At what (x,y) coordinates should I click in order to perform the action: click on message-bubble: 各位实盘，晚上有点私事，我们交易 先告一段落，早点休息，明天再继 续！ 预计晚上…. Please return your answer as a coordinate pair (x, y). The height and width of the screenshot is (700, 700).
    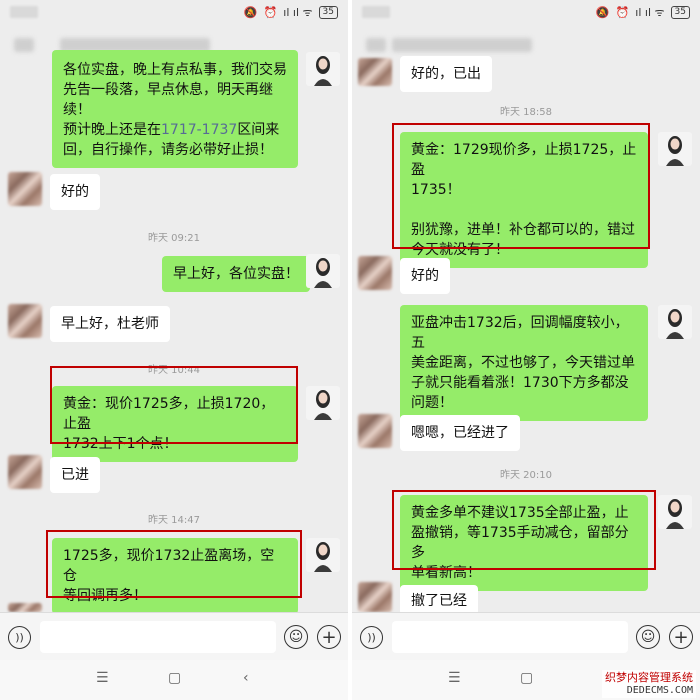
    Looking at the image, I should click on (175, 109).